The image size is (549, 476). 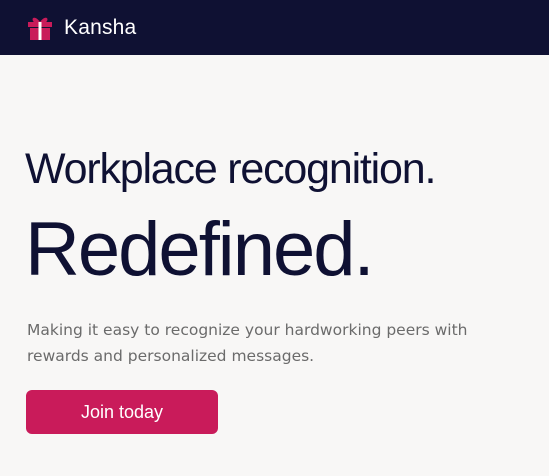 I want to click on gift-icon, so click(x=40, y=28).